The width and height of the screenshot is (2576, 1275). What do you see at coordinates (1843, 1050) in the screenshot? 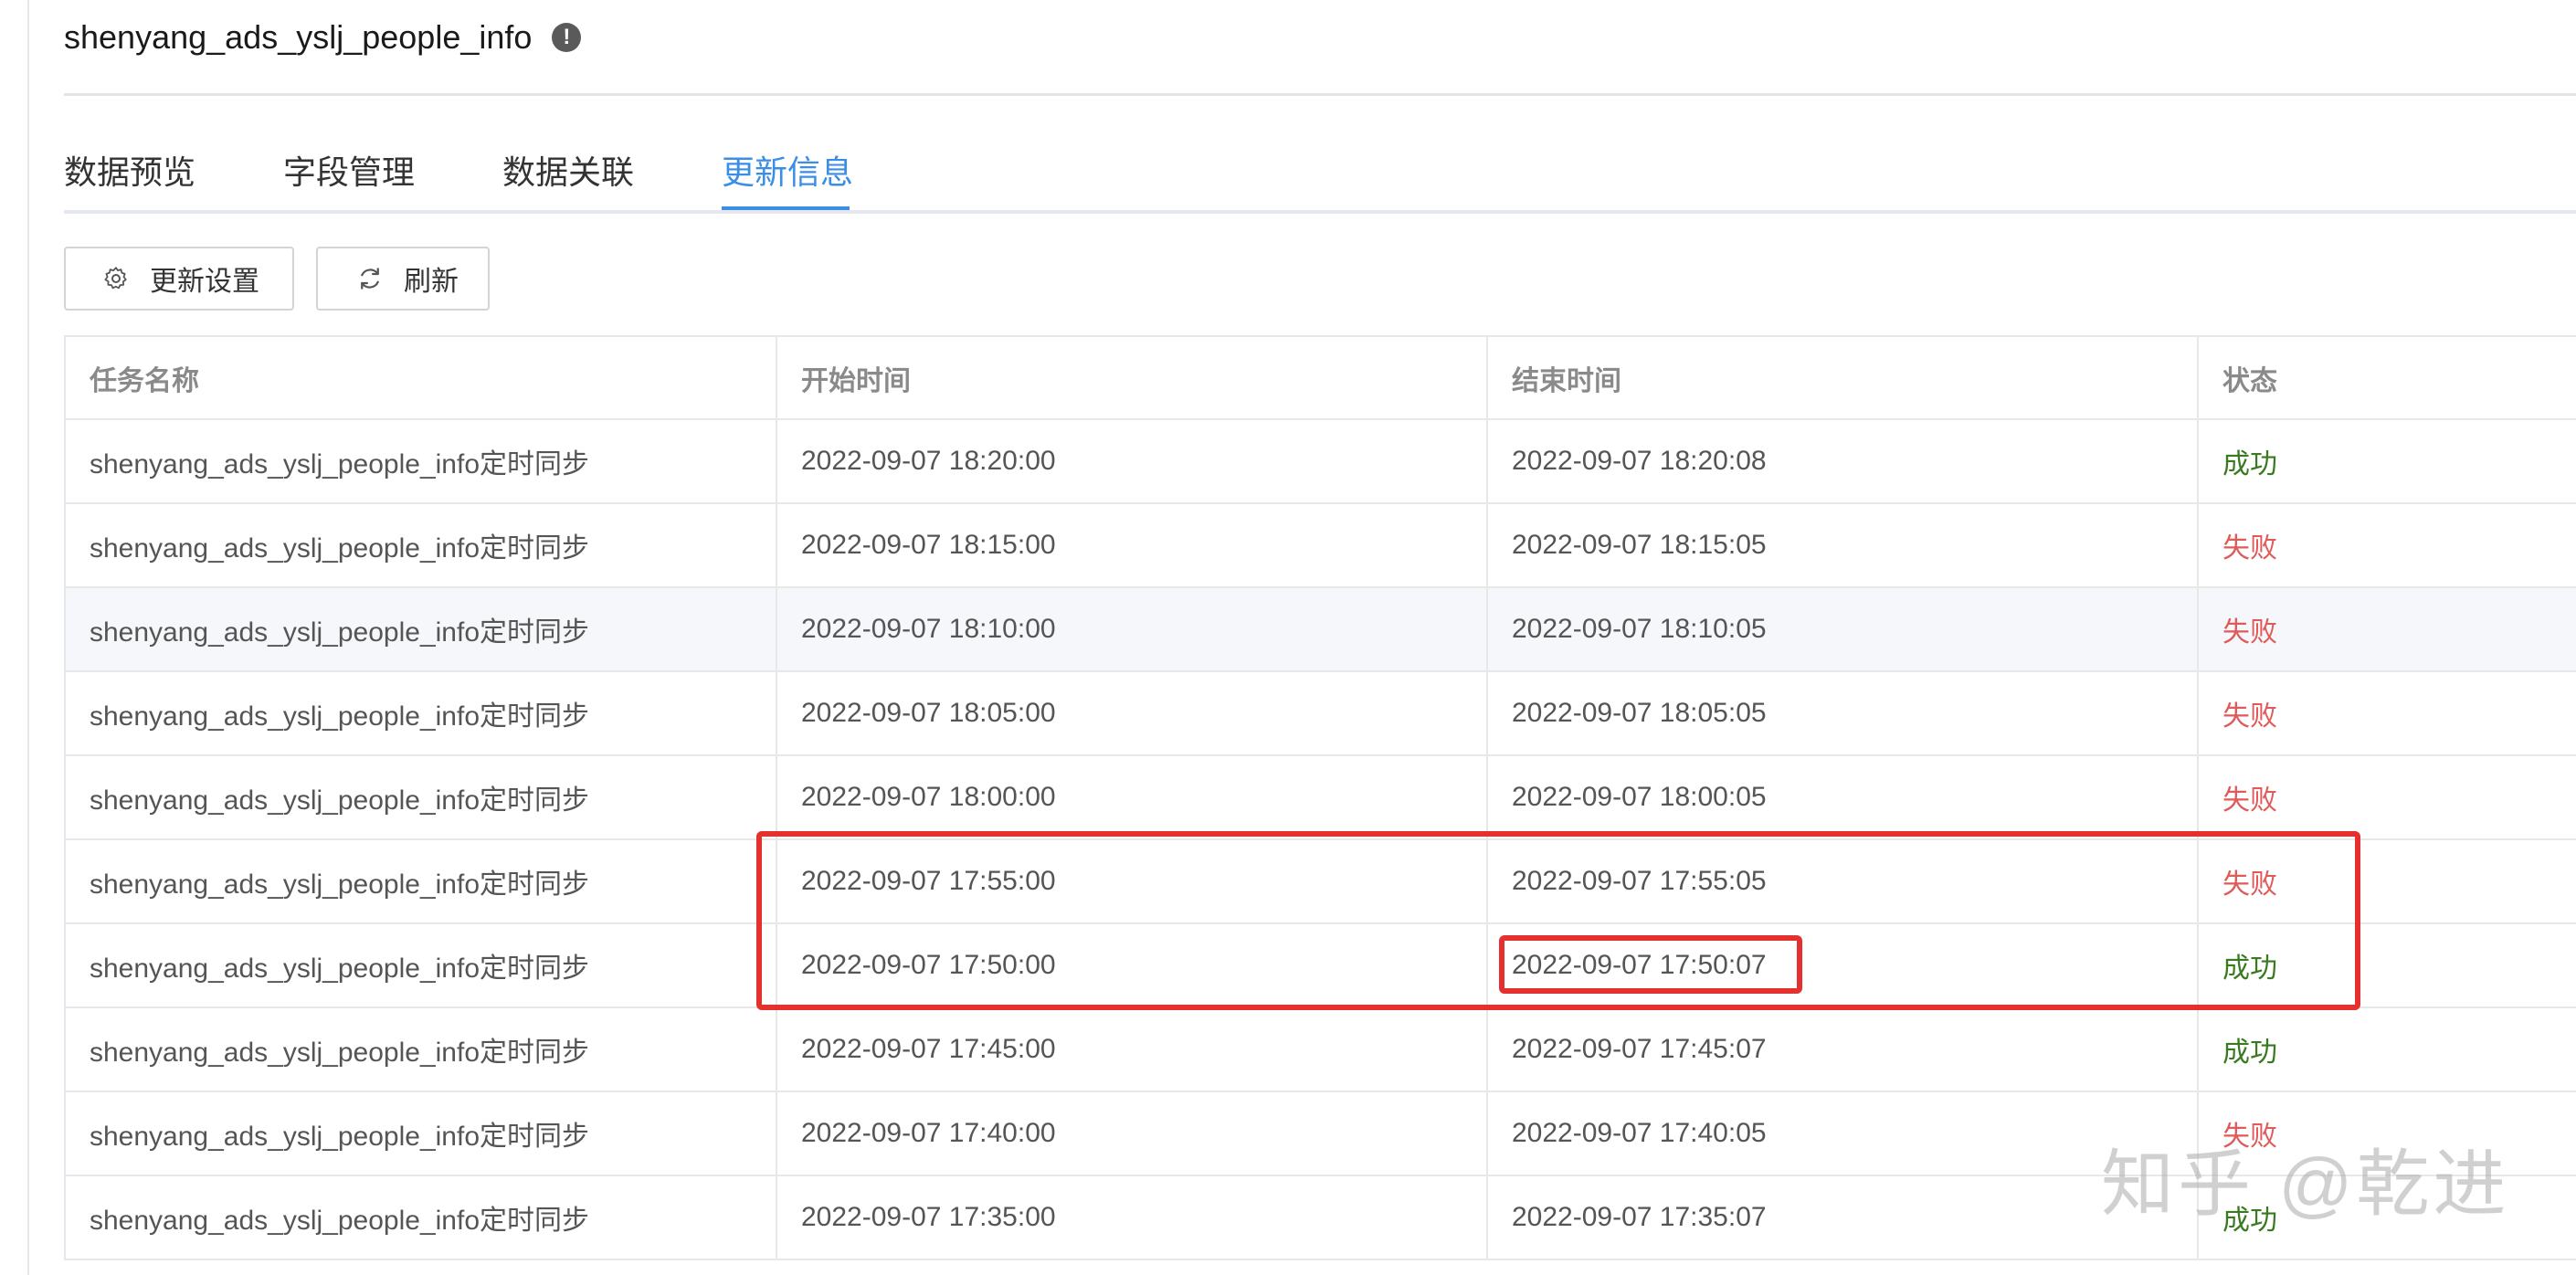
I see `end-time-cell: 2022-09-07 17:45:07` at bounding box center [1843, 1050].